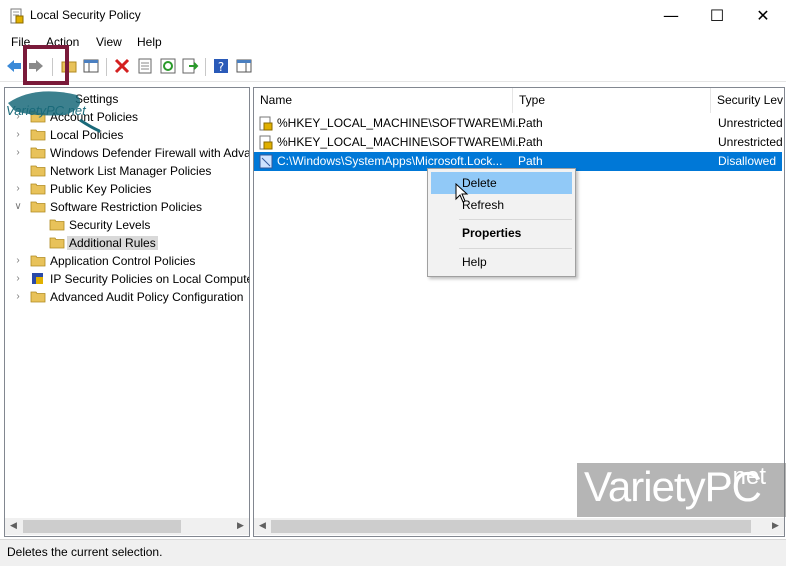  What do you see at coordinates (122, 66) in the screenshot?
I see `delete-x-icon` at bounding box center [122, 66].